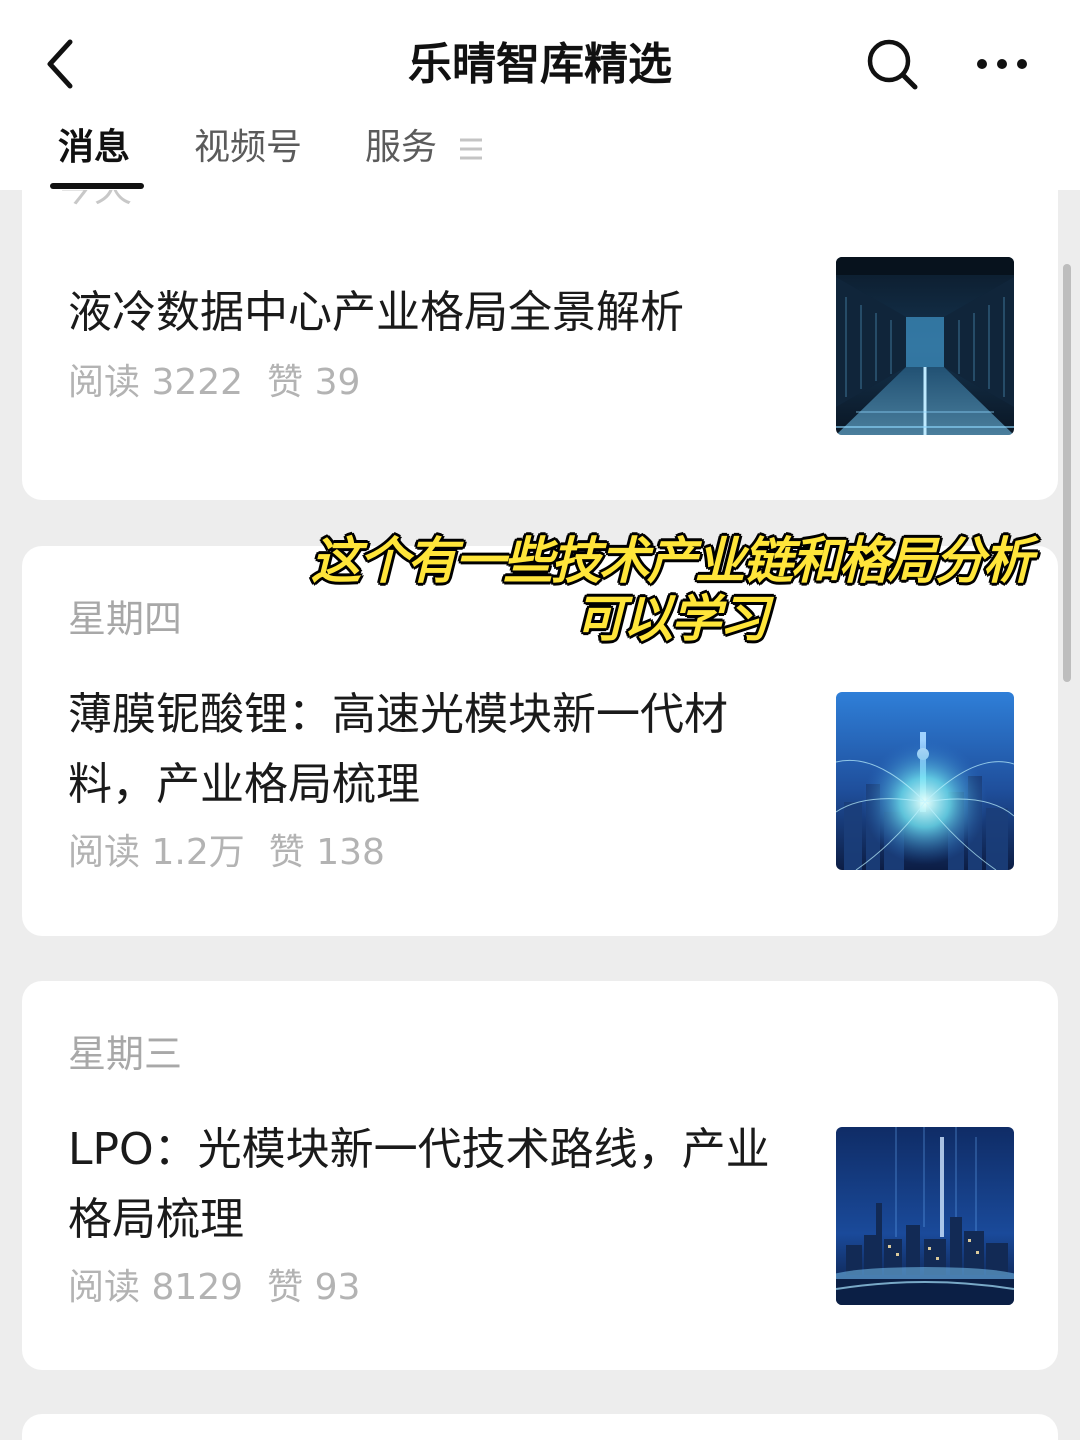  I want to click on day-label: 星期三, so click(125, 1054).